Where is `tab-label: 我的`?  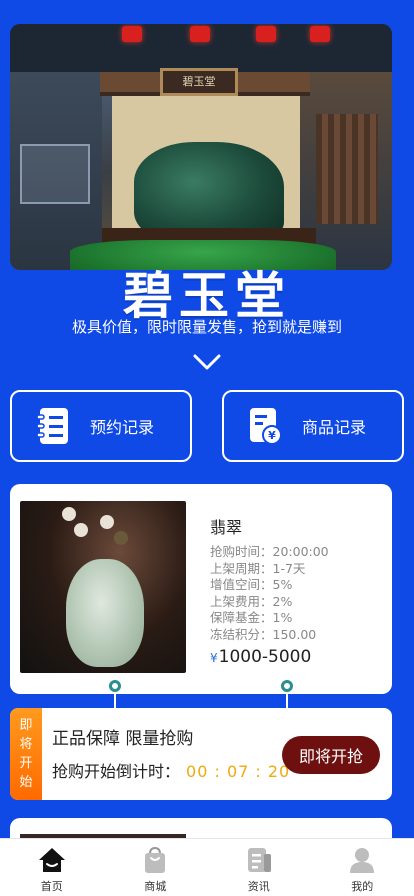 tab-label: 我的 is located at coordinates (362, 886).